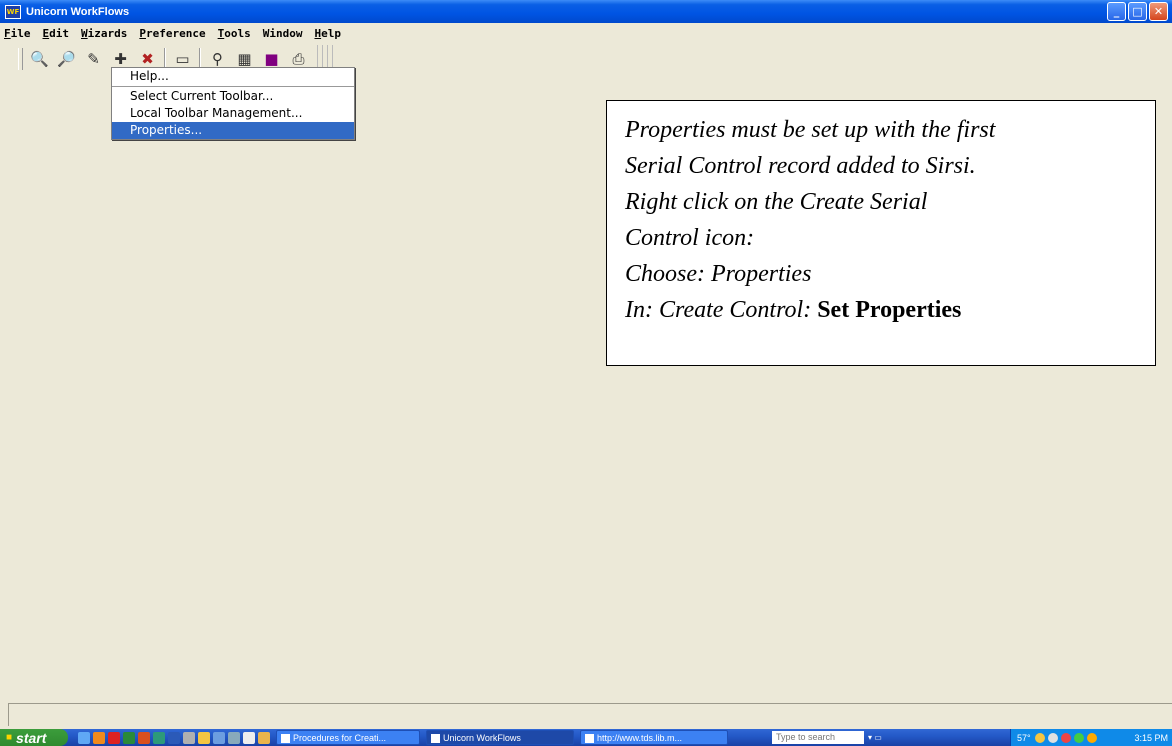  Describe the element at coordinates (219, 737) in the screenshot. I see `desktop-icon` at that location.